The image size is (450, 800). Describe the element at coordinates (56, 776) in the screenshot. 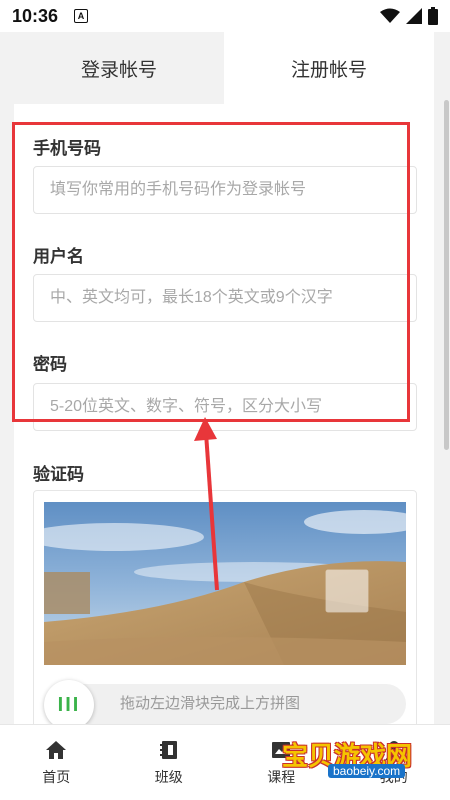

I see `nav-home-label: 首页` at that location.